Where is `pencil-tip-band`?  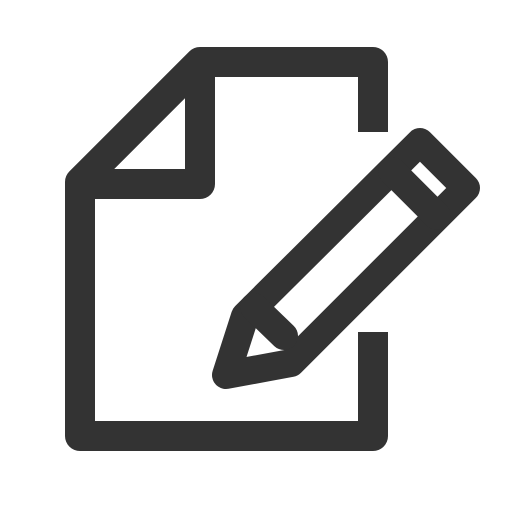
pencil-tip-band is located at coordinates (269, 321).